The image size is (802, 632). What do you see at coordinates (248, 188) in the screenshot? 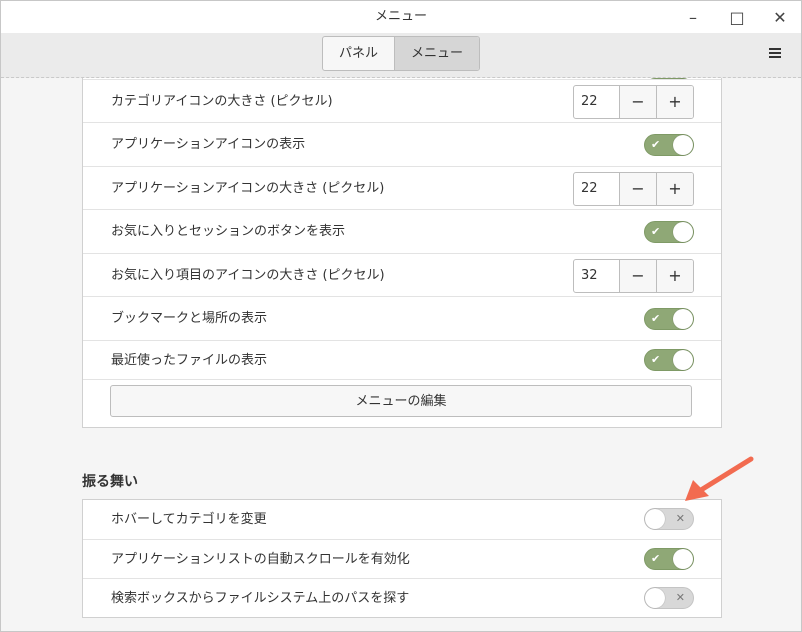
I see `row-label: アプリケーションアイコンの大きさ (ピクセル)` at bounding box center [248, 188].